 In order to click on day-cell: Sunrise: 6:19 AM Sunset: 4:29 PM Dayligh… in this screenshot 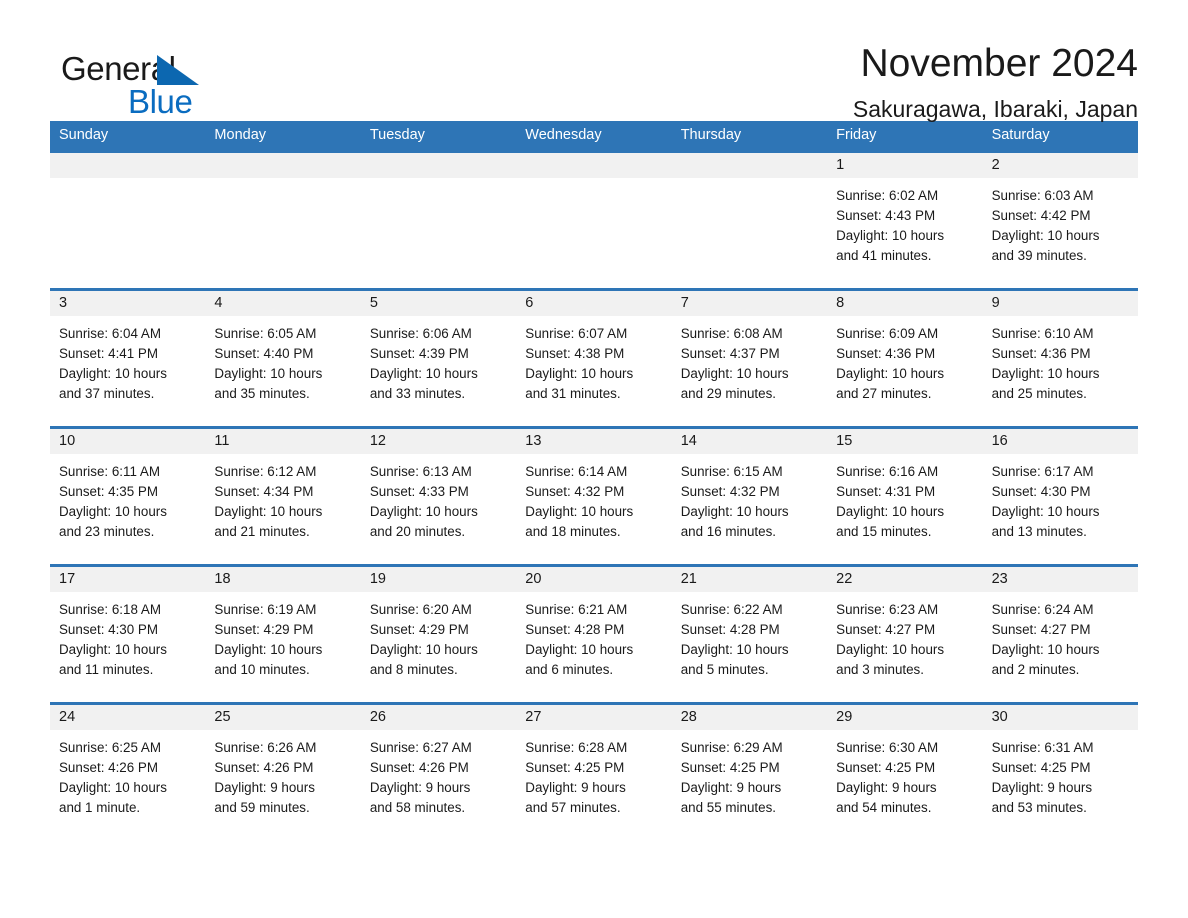, I will do `click(282, 647)`.